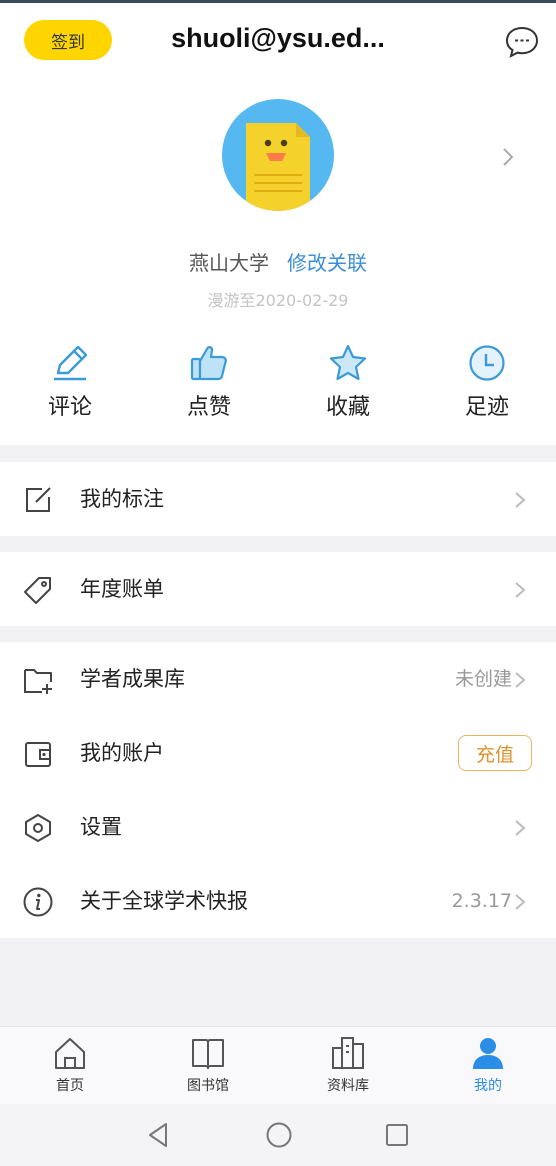 This screenshot has height=1166, width=556. Describe the element at coordinates (397, 1135) in the screenshot. I see `recent-apps-icon` at that location.